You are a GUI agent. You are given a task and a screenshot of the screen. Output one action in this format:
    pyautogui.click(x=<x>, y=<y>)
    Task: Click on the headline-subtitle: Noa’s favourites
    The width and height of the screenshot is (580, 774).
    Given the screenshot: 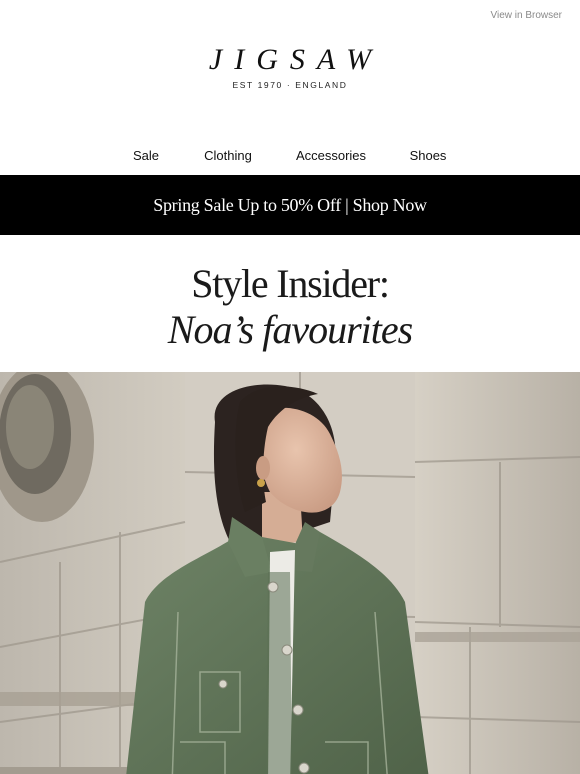 What is the action you would take?
    pyautogui.click(x=290, y=329)
    